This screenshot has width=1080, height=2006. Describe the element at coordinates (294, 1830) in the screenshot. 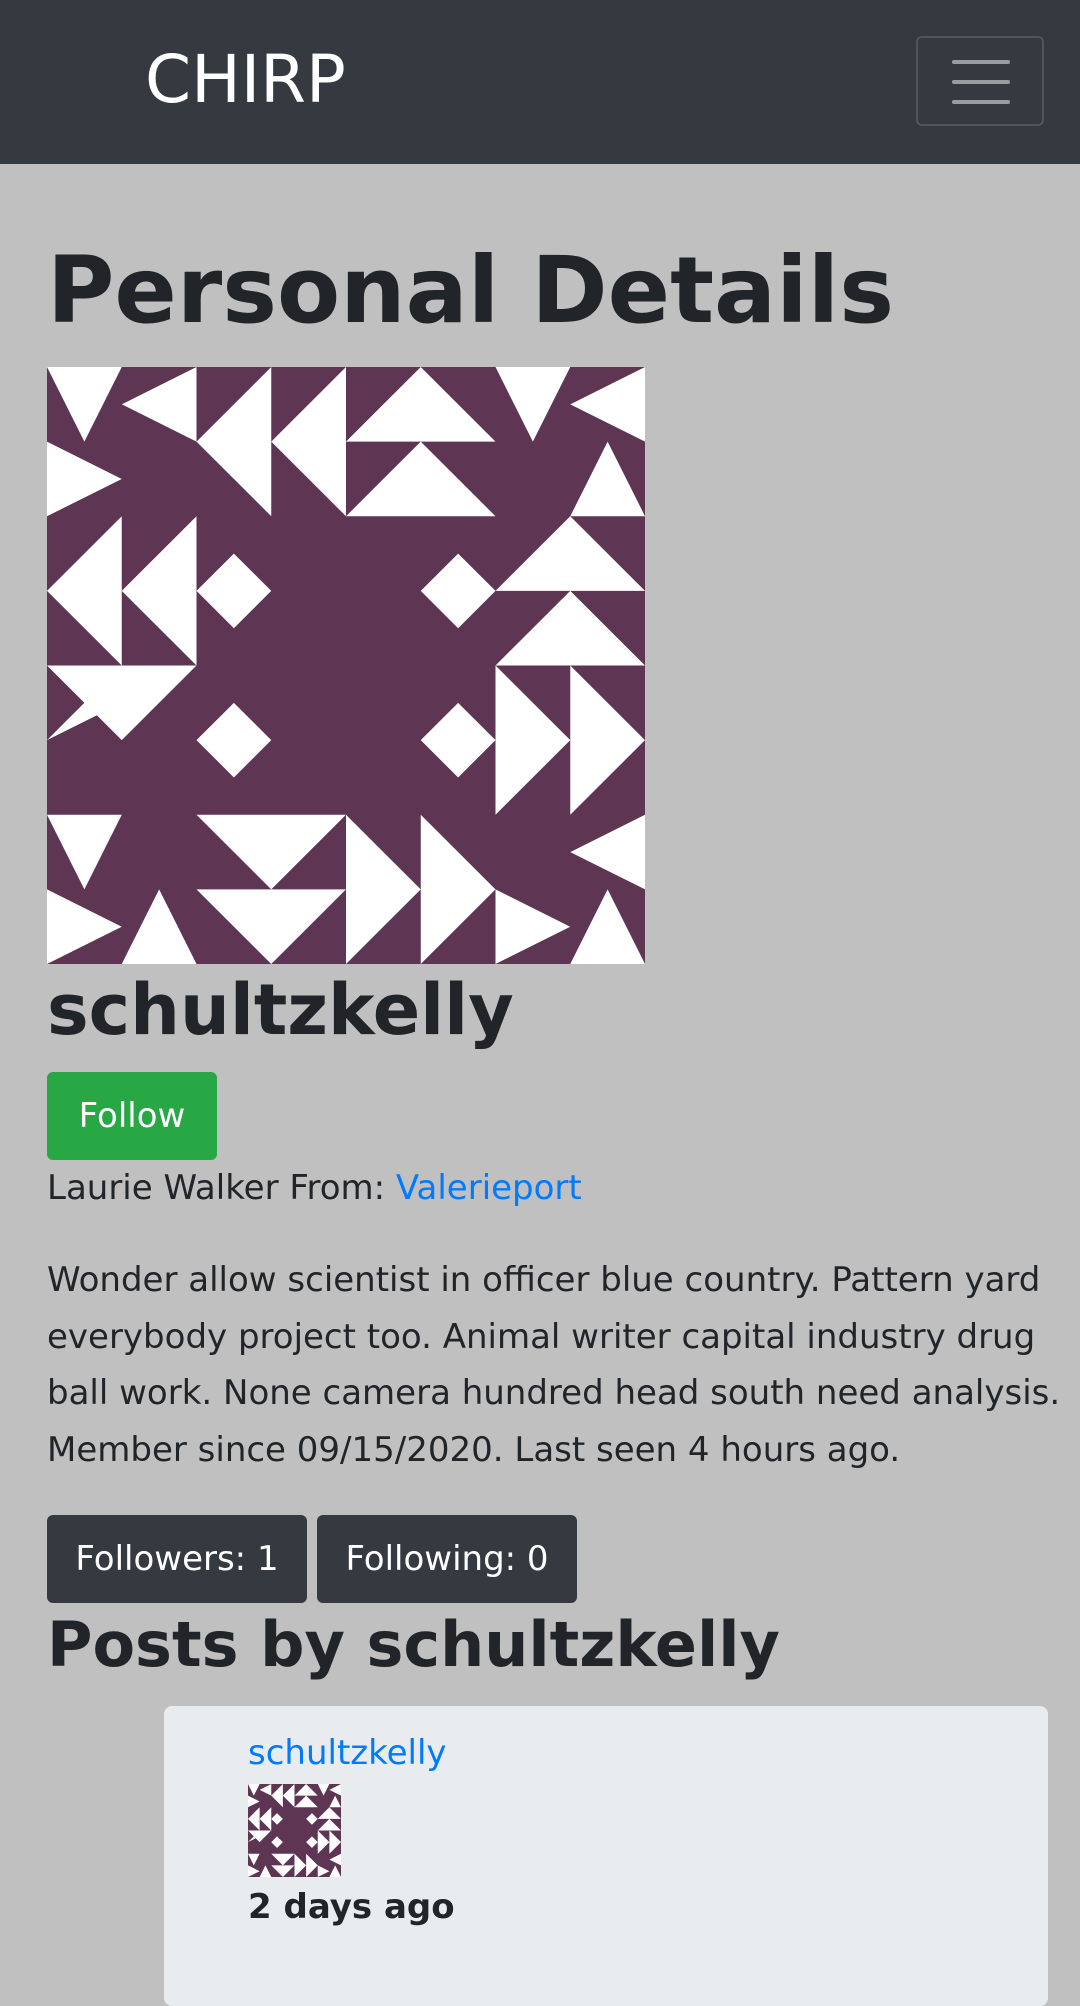

I see `identicon-avatar-small` at that location.